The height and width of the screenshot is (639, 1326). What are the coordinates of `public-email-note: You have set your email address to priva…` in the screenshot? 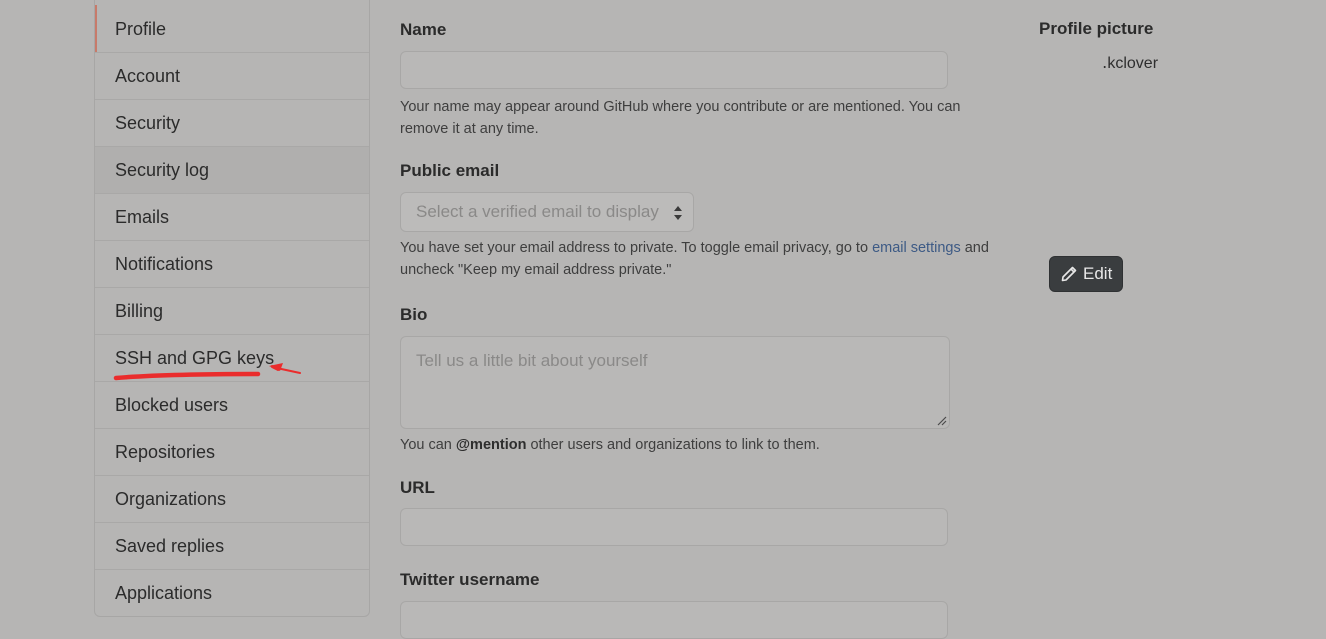 It's located at (695, 259).